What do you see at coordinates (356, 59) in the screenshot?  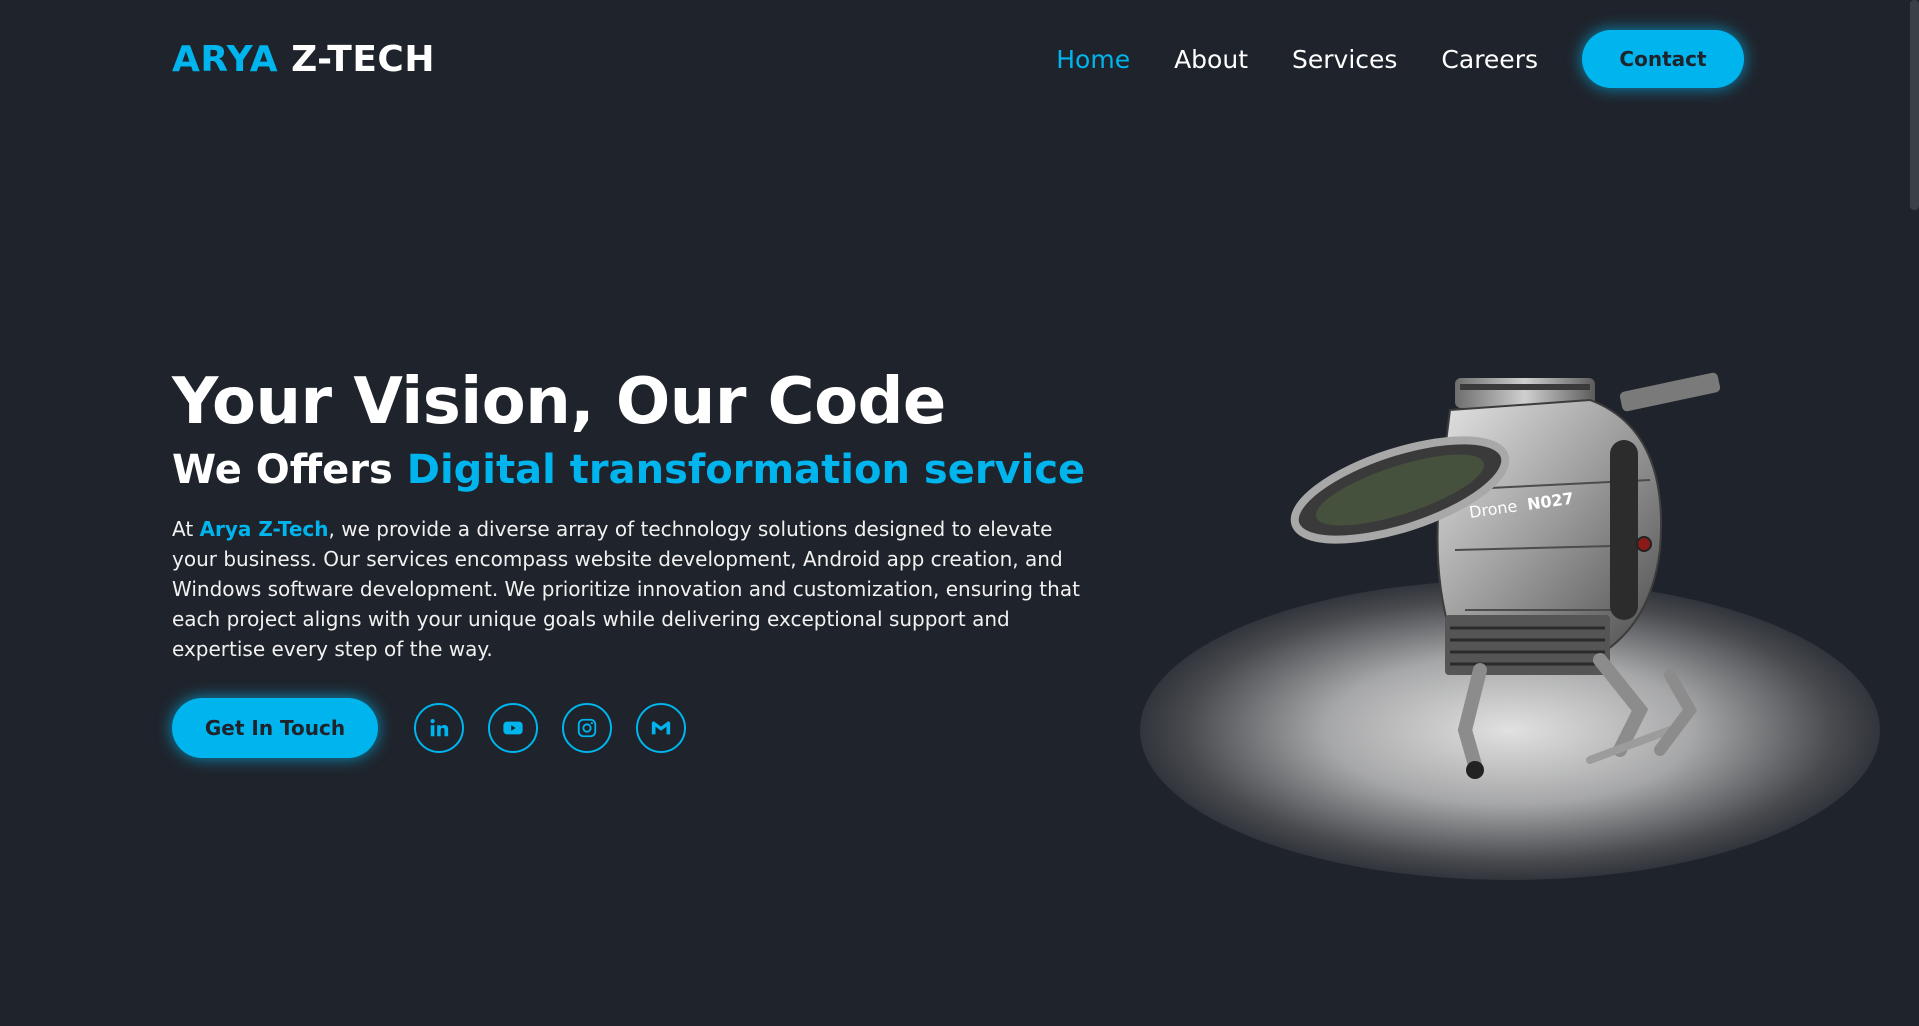 I see `logo-text: Z-TECH` at bounding box center [356, 59].